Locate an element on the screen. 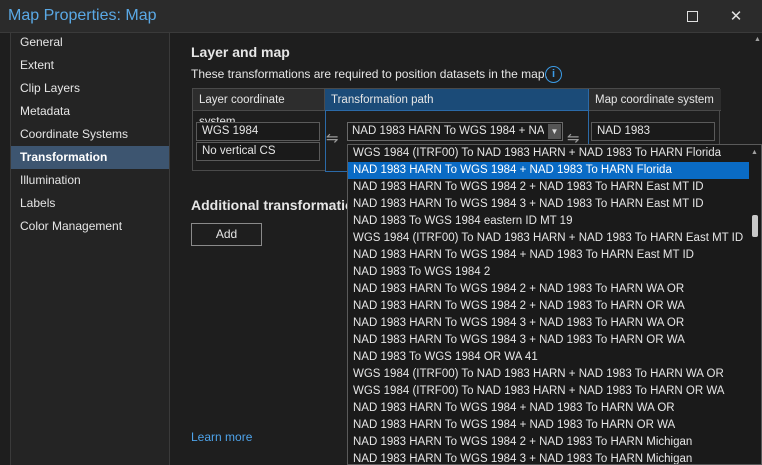 The width and height of the screenshot is (762, 465). info-icon: i is located at coordinates (553, 74).